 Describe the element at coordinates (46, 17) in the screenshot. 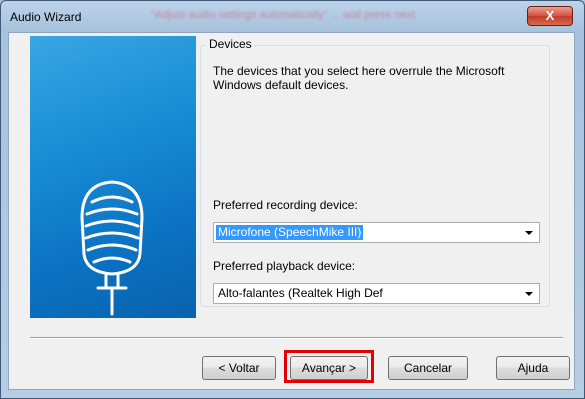

I see `window-title: Audio Wizard` at that location.